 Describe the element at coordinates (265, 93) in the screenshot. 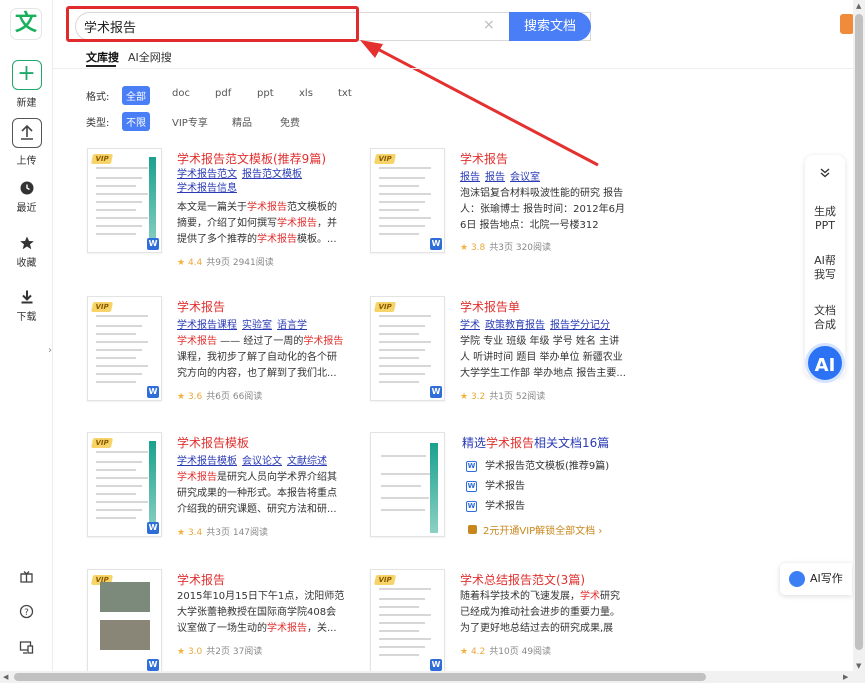

I see `format-option-ppt: ppt` at that location.